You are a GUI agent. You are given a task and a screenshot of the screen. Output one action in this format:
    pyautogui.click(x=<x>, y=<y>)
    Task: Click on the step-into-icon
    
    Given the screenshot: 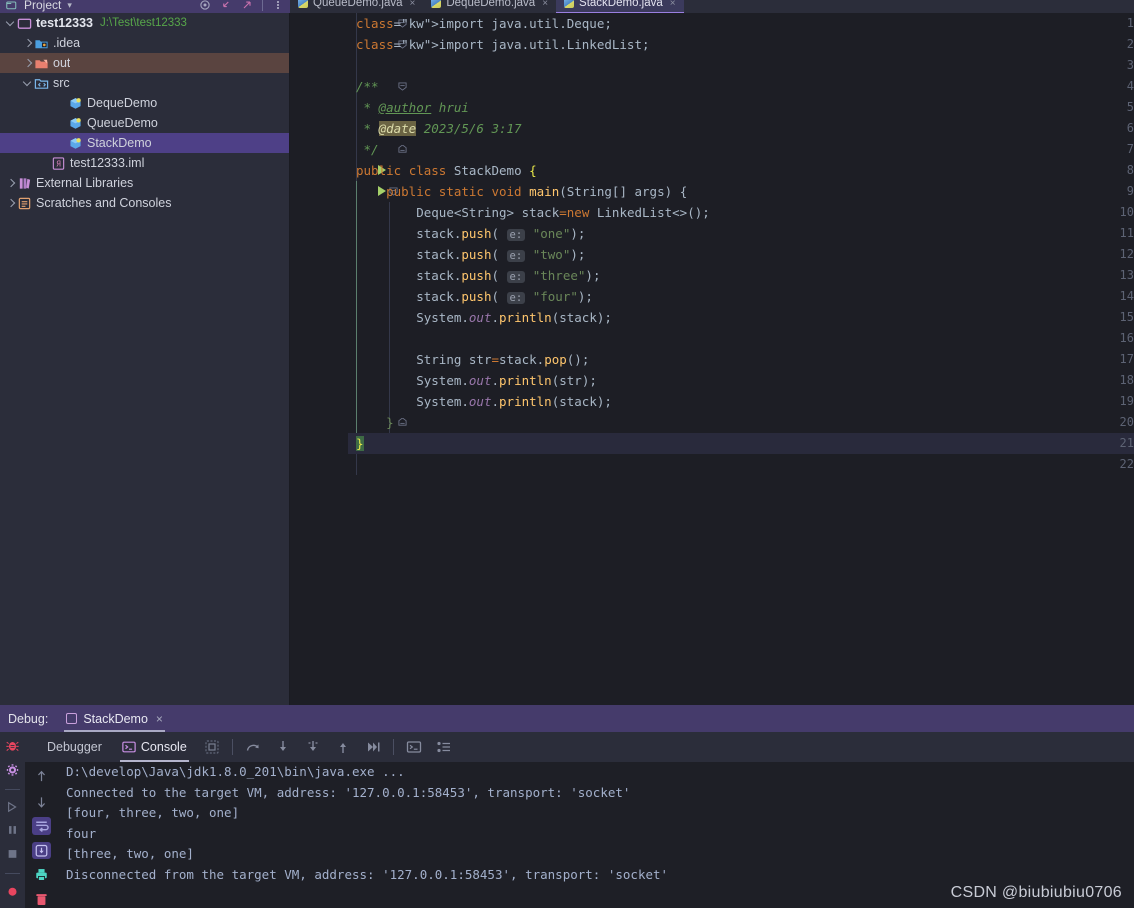 What is the action you would take?
    pyautogui.click(x=283, y=747)
    